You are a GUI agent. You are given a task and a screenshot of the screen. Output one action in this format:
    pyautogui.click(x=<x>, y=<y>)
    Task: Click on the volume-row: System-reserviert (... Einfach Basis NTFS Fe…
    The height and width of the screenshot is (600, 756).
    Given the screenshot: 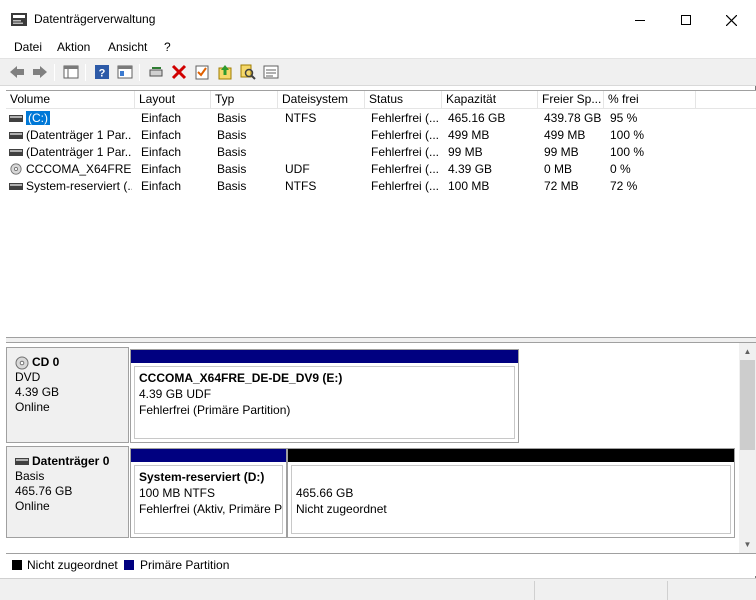 What is the action you would take?
    pyautogui.click(x=381, y=186)
    